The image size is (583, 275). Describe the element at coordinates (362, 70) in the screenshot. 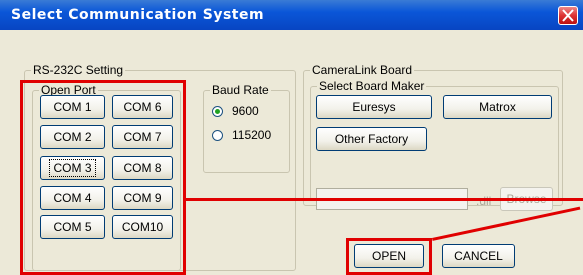

I see `cameralink-group-label: CameraLink Board` at that location.